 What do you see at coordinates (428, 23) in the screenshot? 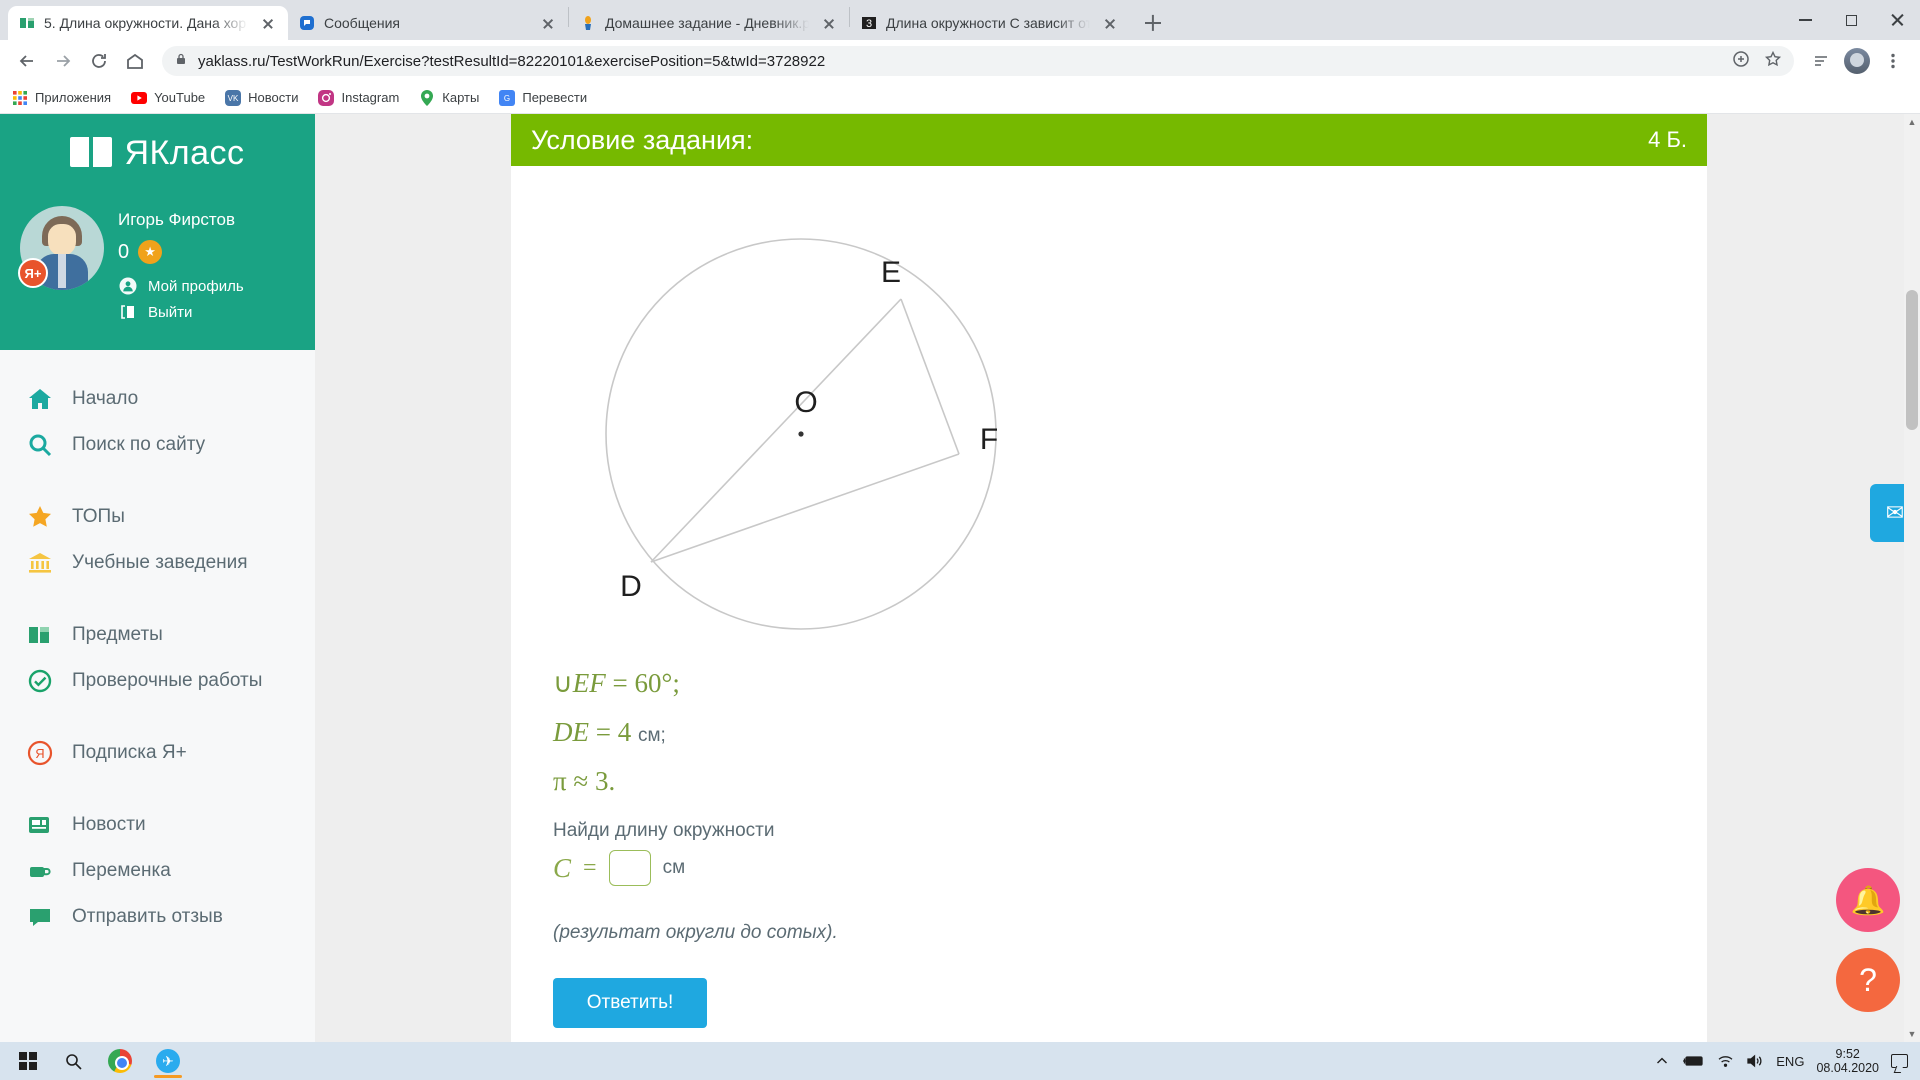
I see `browser-tab-2: Сообщения` at bounding box center [428, 23].